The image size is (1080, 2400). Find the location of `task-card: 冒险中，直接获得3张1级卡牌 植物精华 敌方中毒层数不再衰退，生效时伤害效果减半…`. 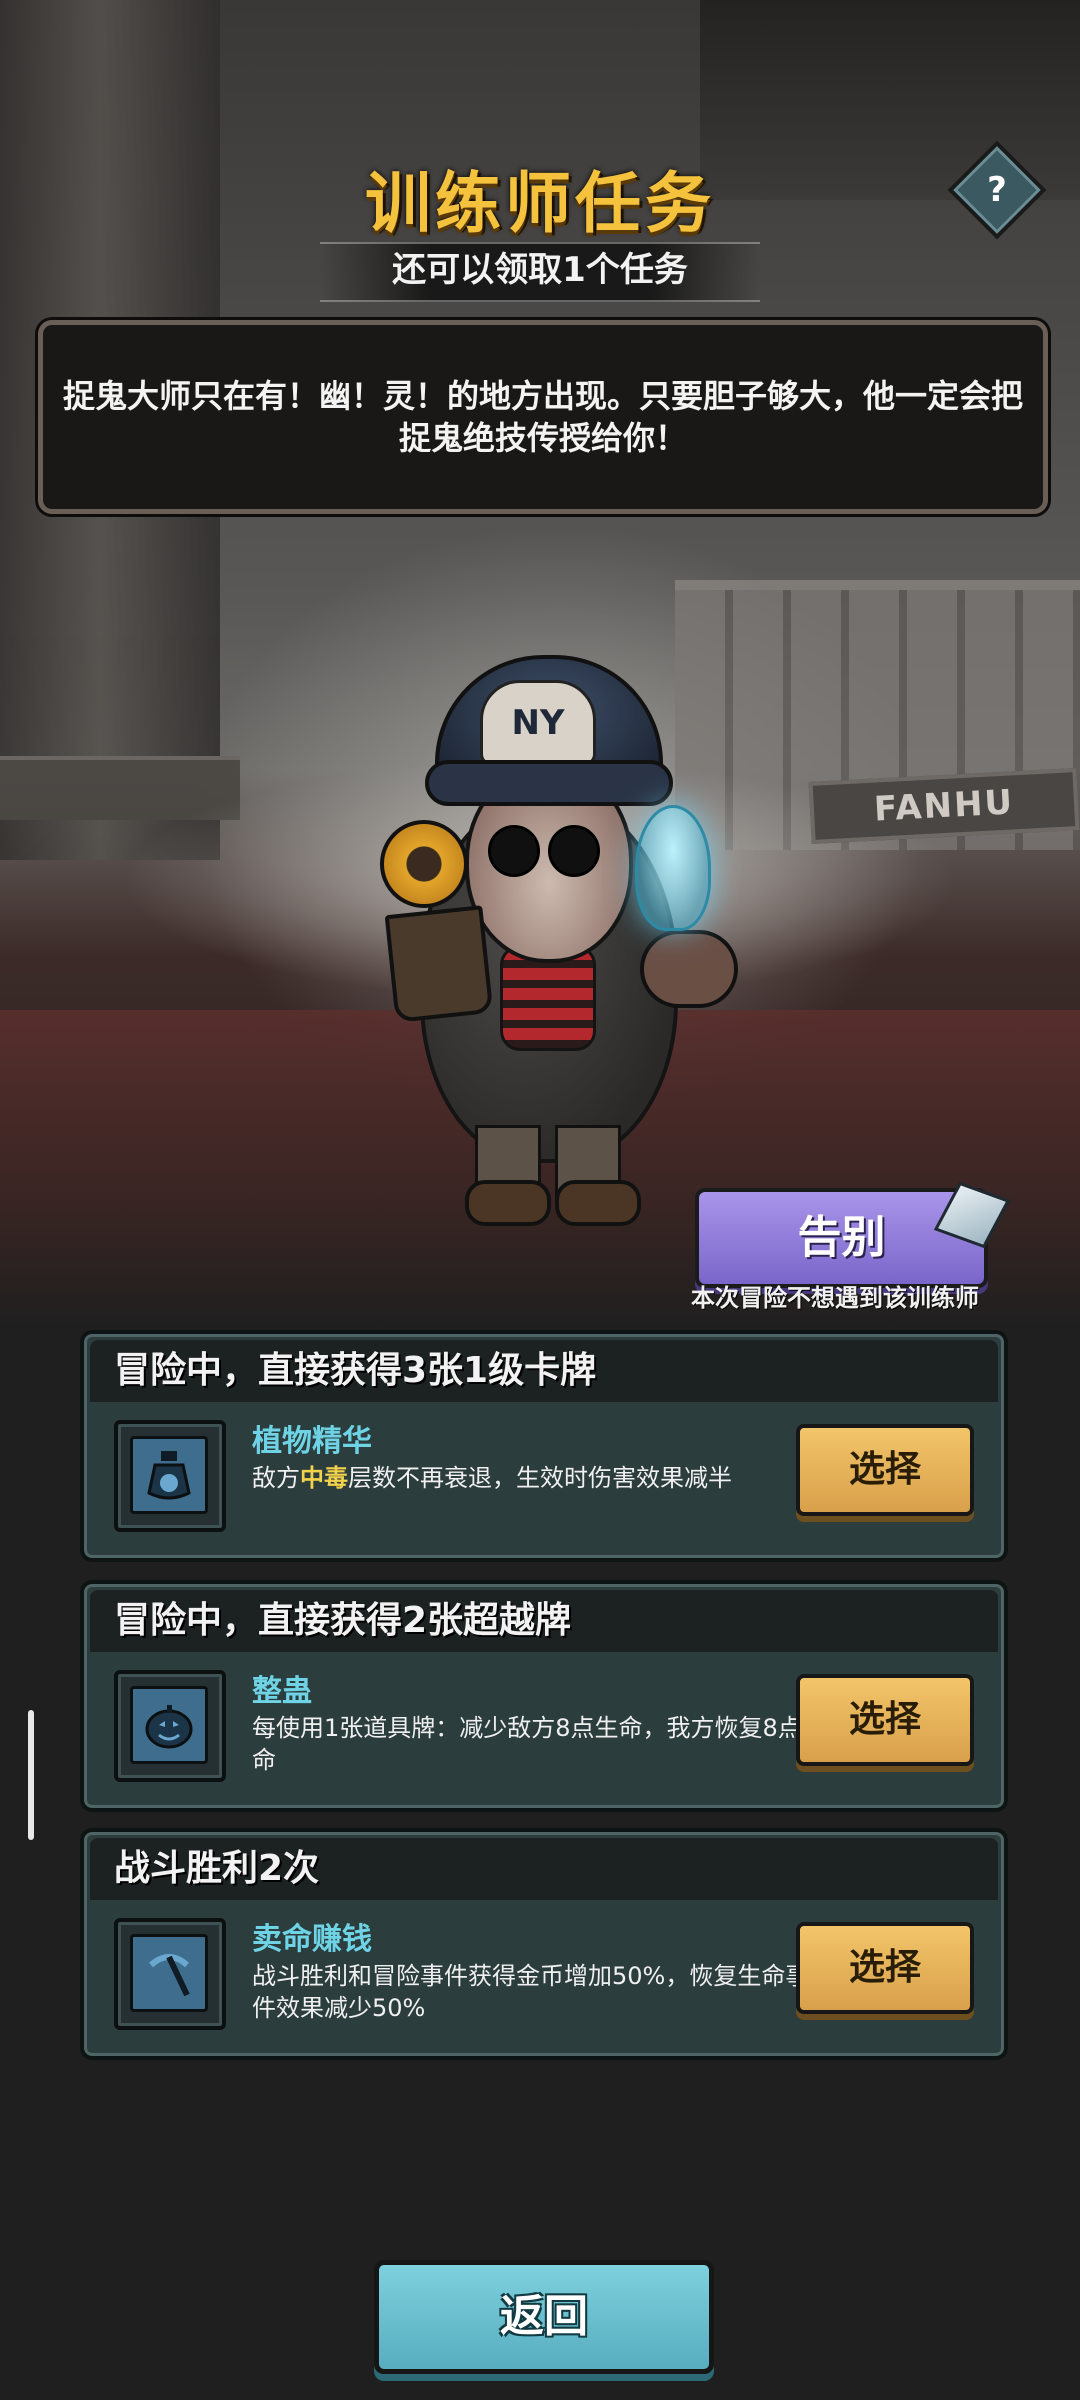

task-card: 冒险中，直接获得3张1级卡牌 植物精华 敌方中毒层数不再衰退，生效时伤害效果减半… is located at coordinates (544, 1446).